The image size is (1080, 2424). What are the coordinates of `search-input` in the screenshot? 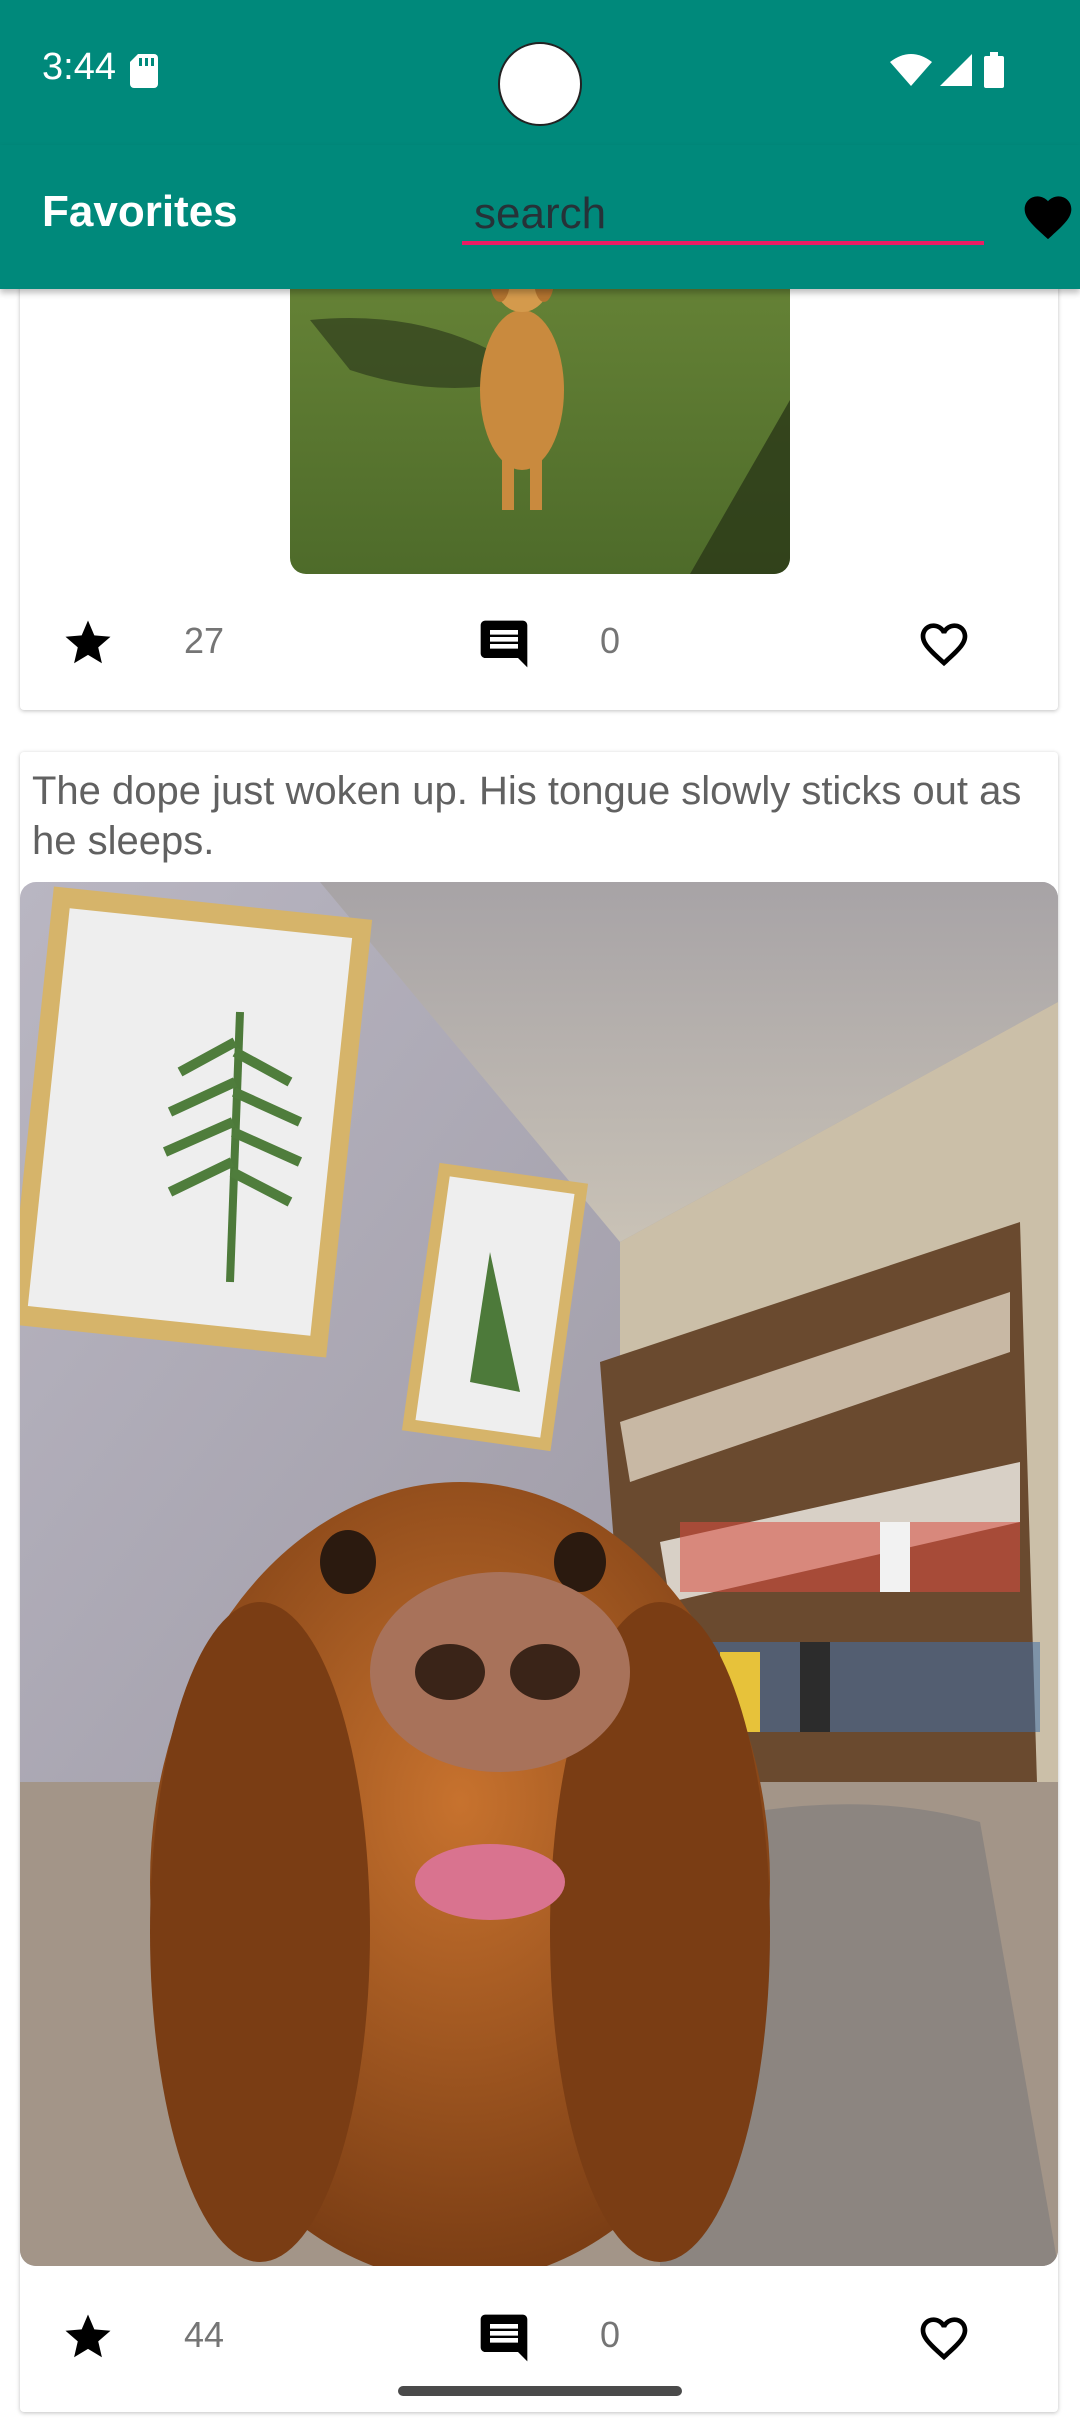 It's located at (723, 216).